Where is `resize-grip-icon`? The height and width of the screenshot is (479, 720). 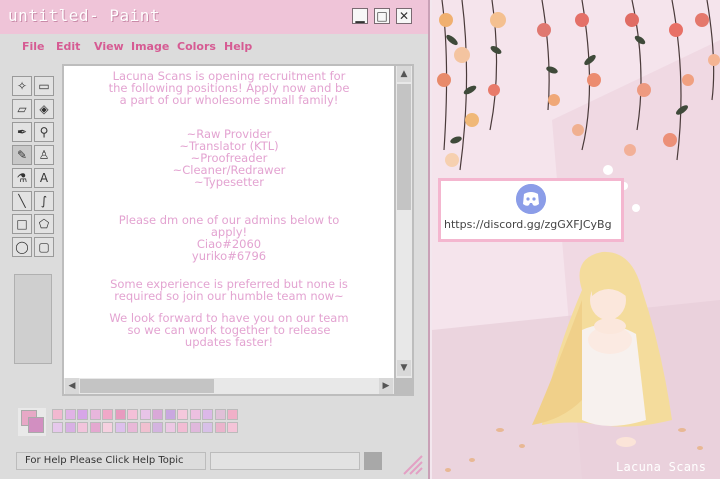
resize-grip-icon is located at coordinates (411, 464).